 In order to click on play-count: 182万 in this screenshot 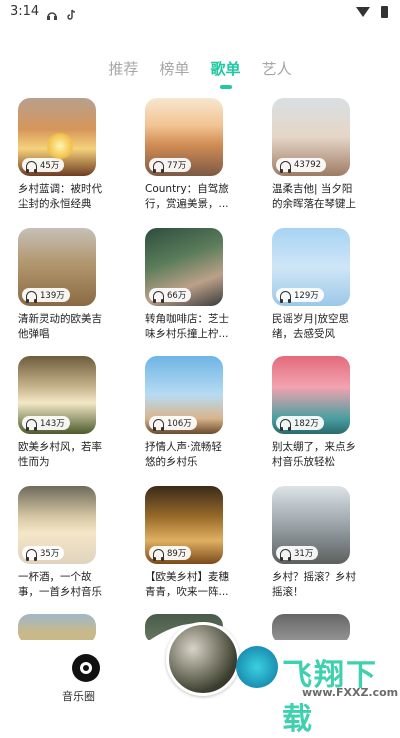, I will do `click(306, 424)`.